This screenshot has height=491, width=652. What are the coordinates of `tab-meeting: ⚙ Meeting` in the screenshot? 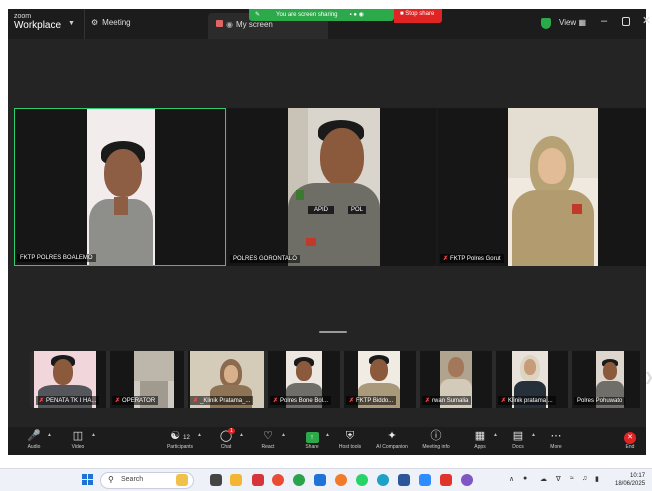 It's located at (146, 24).